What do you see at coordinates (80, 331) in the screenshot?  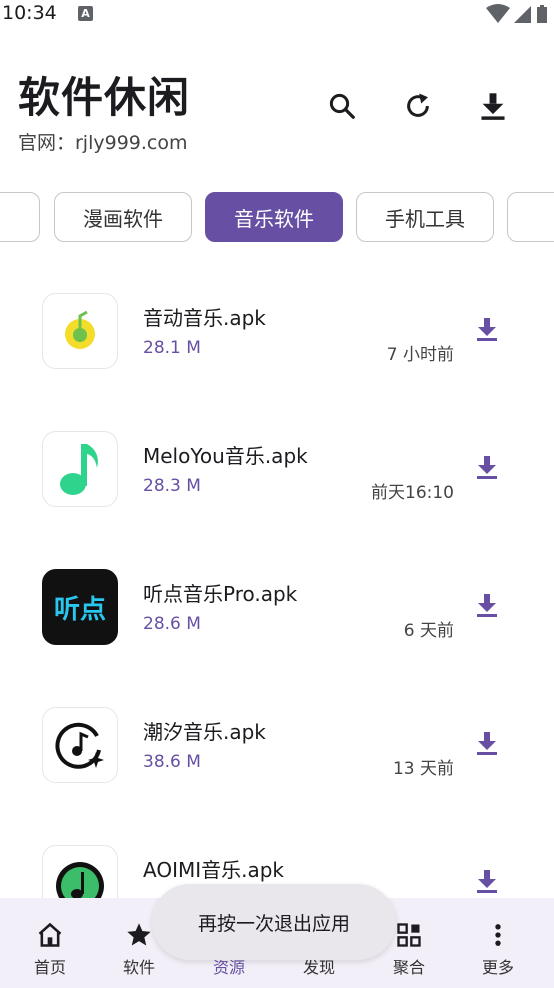 I see `yindong-logo` at bounding box center [80, 331].